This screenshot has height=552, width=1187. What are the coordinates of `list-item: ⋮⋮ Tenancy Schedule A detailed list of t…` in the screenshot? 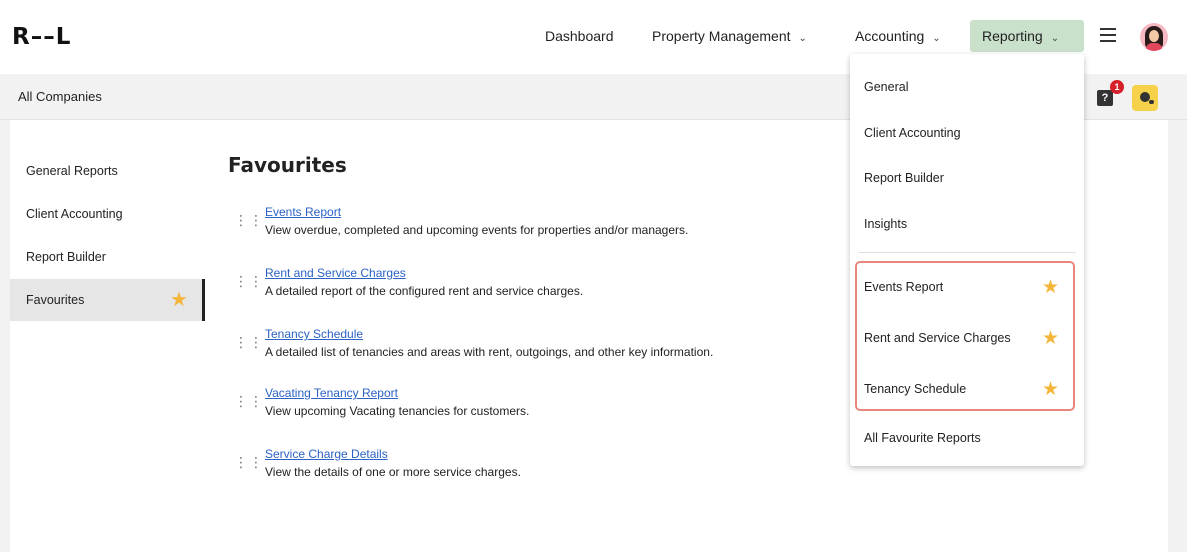 It's located at (538, 349).